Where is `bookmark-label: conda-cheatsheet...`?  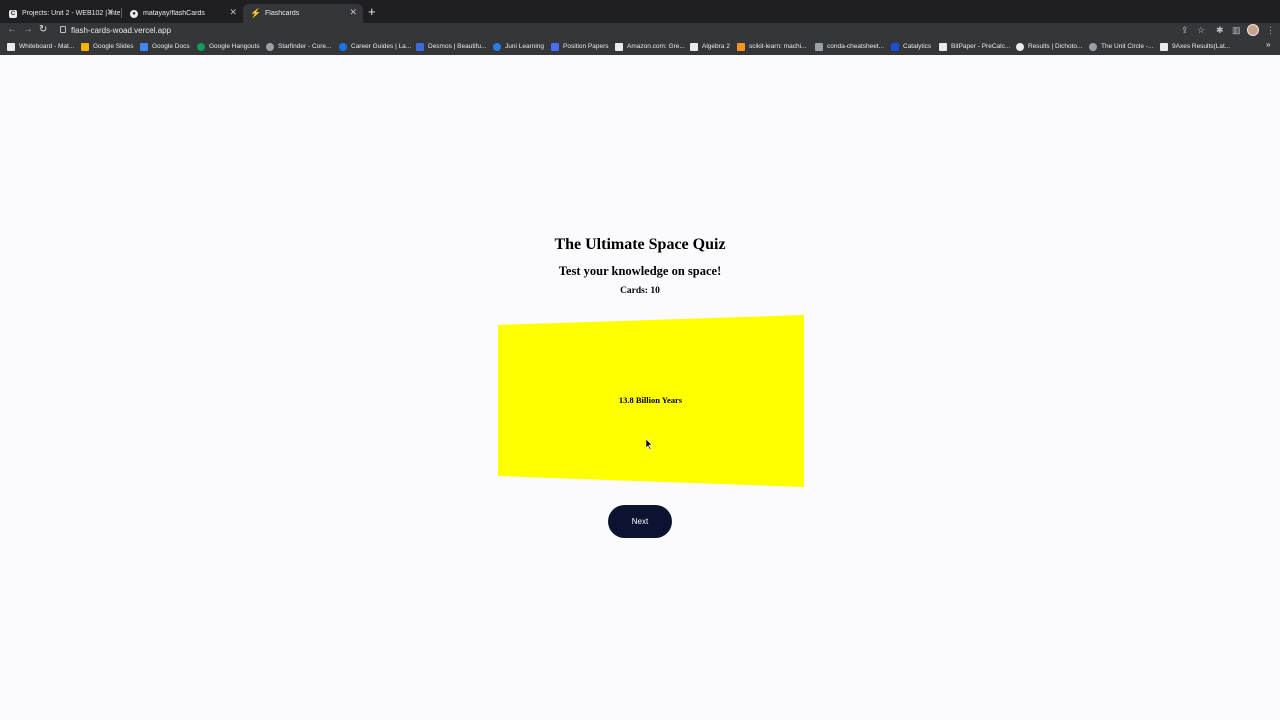 bookmark-label: conda-cheatsheet... is located at coordinates (856, 46).